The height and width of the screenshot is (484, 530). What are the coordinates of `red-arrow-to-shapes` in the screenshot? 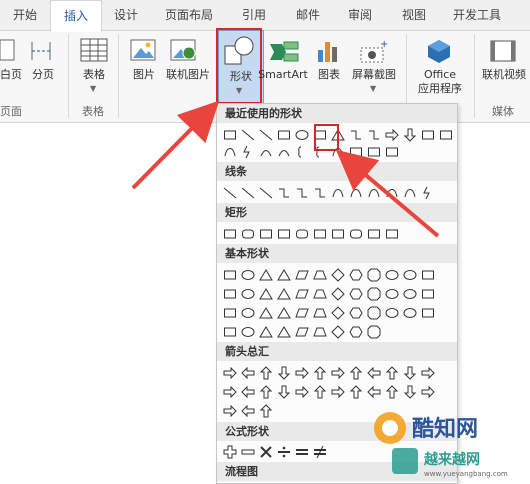 It's located at (175, 145).